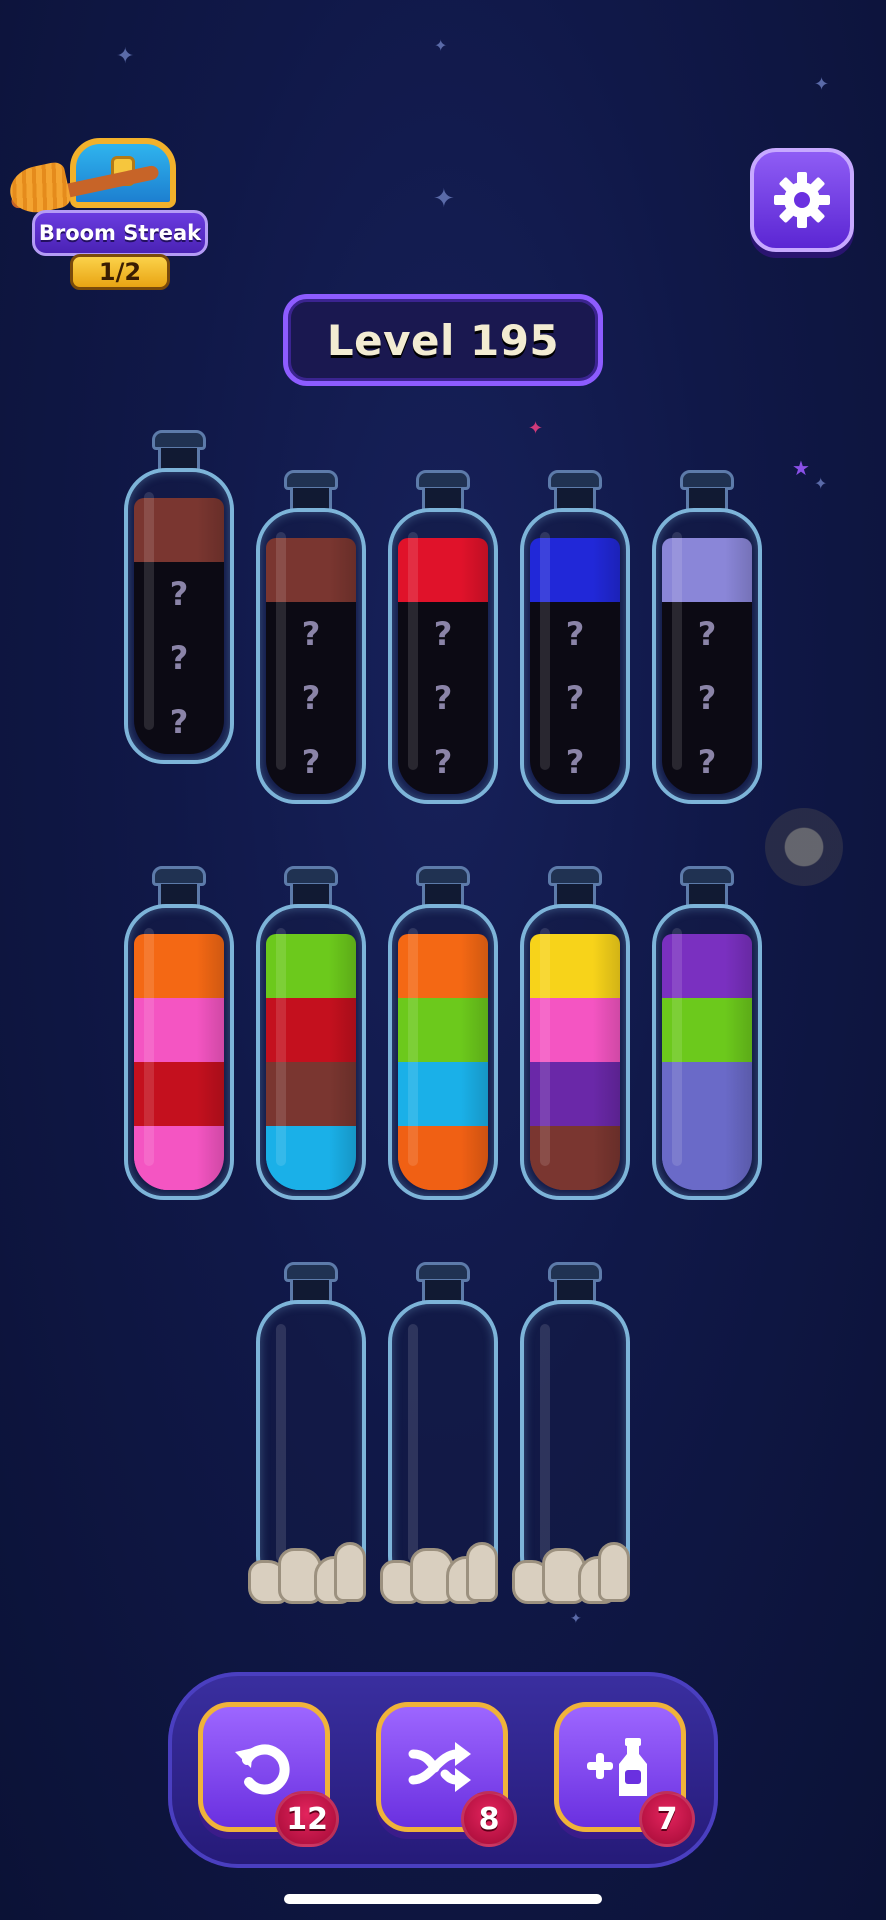 The image size is (886, 1920). I want to click on level-indicator: Level 195, so click(443, 340).